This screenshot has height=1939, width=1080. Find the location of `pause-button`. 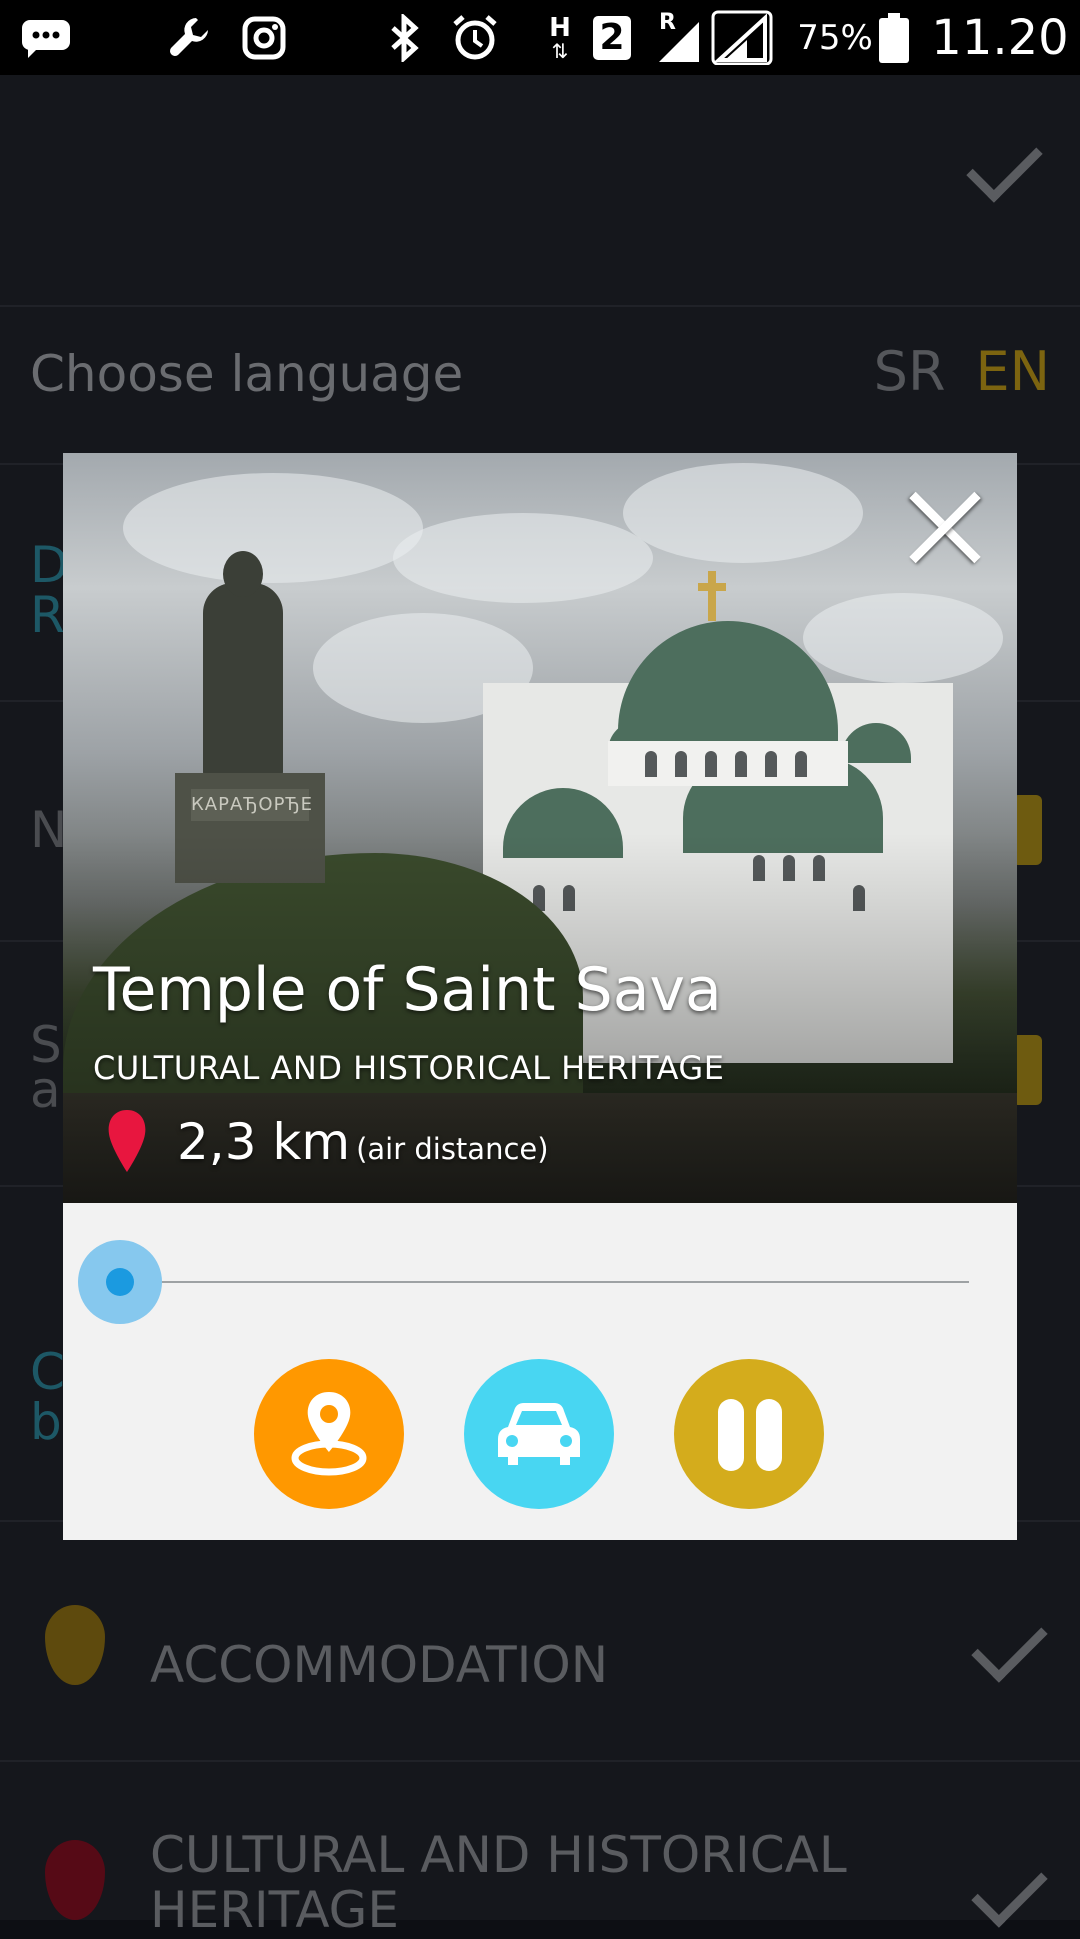

pause-button is located at coordinates (749, 1434).